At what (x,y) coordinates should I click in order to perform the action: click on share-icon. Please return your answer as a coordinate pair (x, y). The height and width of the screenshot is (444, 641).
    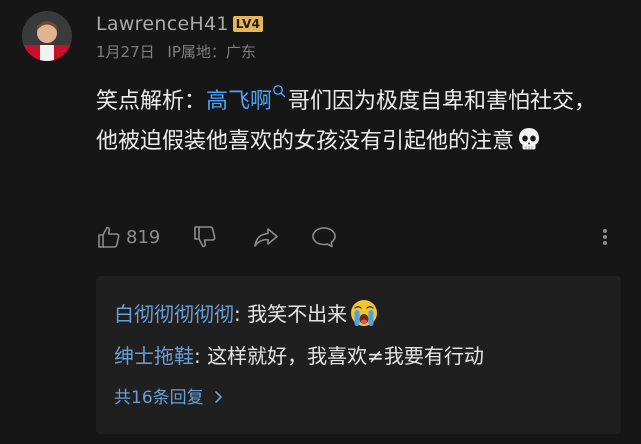
    Looking at the image, I should click on (266, 237).